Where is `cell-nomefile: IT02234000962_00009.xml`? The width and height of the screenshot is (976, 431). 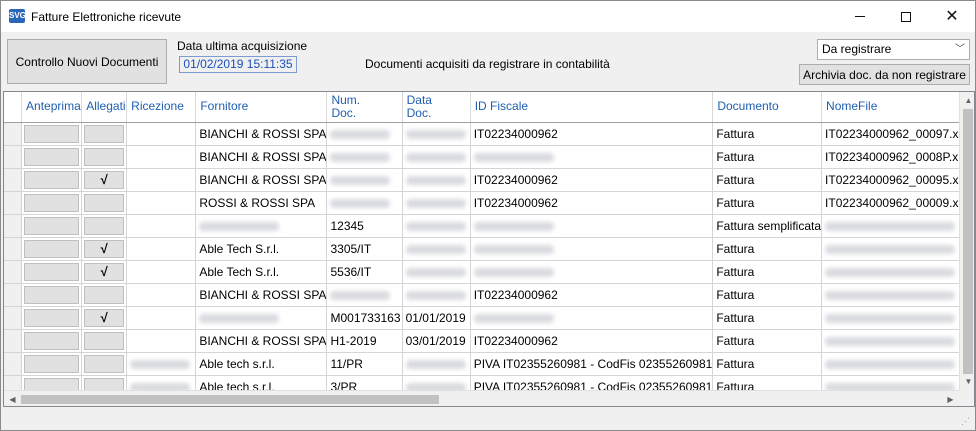 cell-nomefile: IT02234000962_00009.xml is located at coordinates (897, 203).